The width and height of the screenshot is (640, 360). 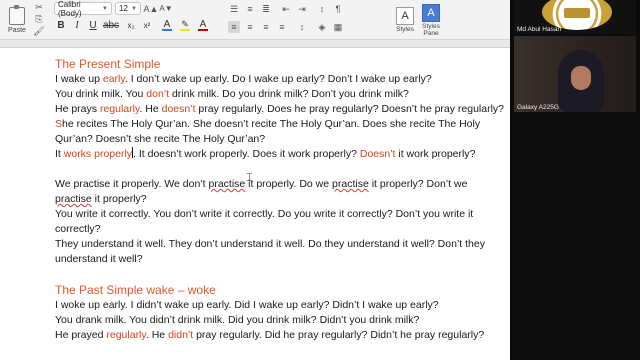 I want to click on font-color-button: A, so click(x=203, y=25).